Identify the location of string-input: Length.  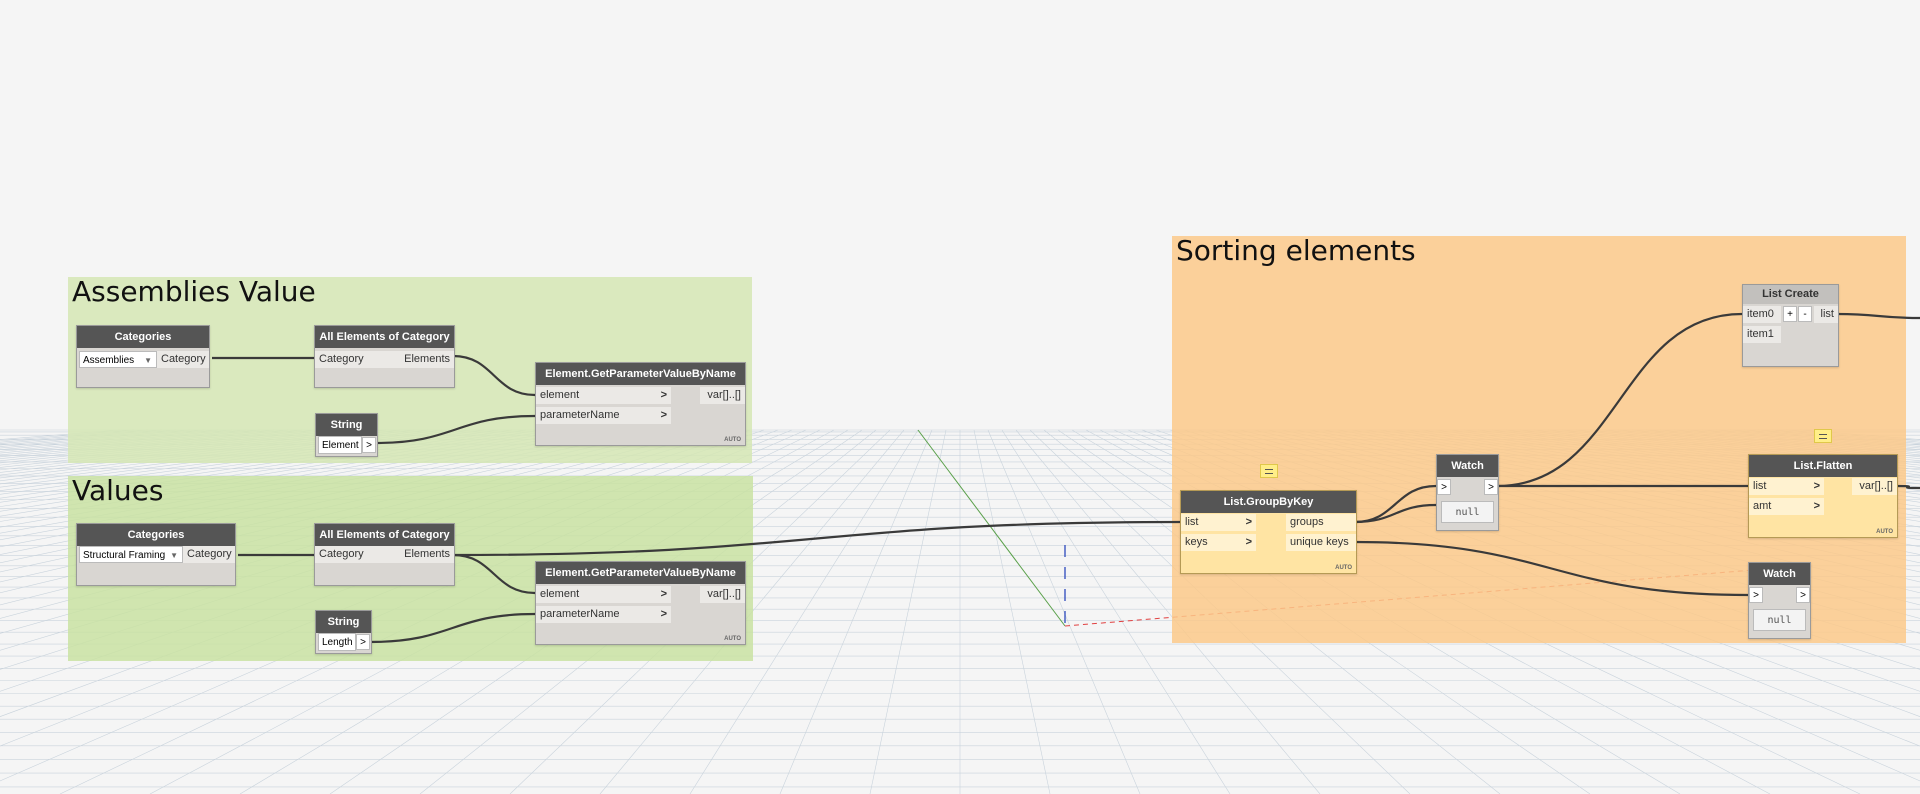
(337, 642).